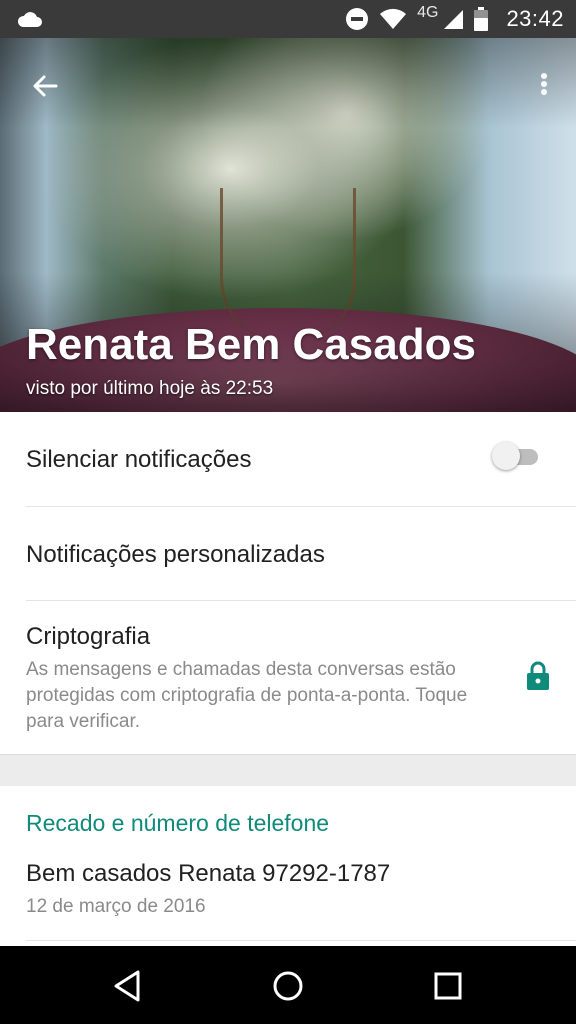 The width and height of the screenshot is (576, 1024). I want to click on cloud-icon, so click(29, 19).